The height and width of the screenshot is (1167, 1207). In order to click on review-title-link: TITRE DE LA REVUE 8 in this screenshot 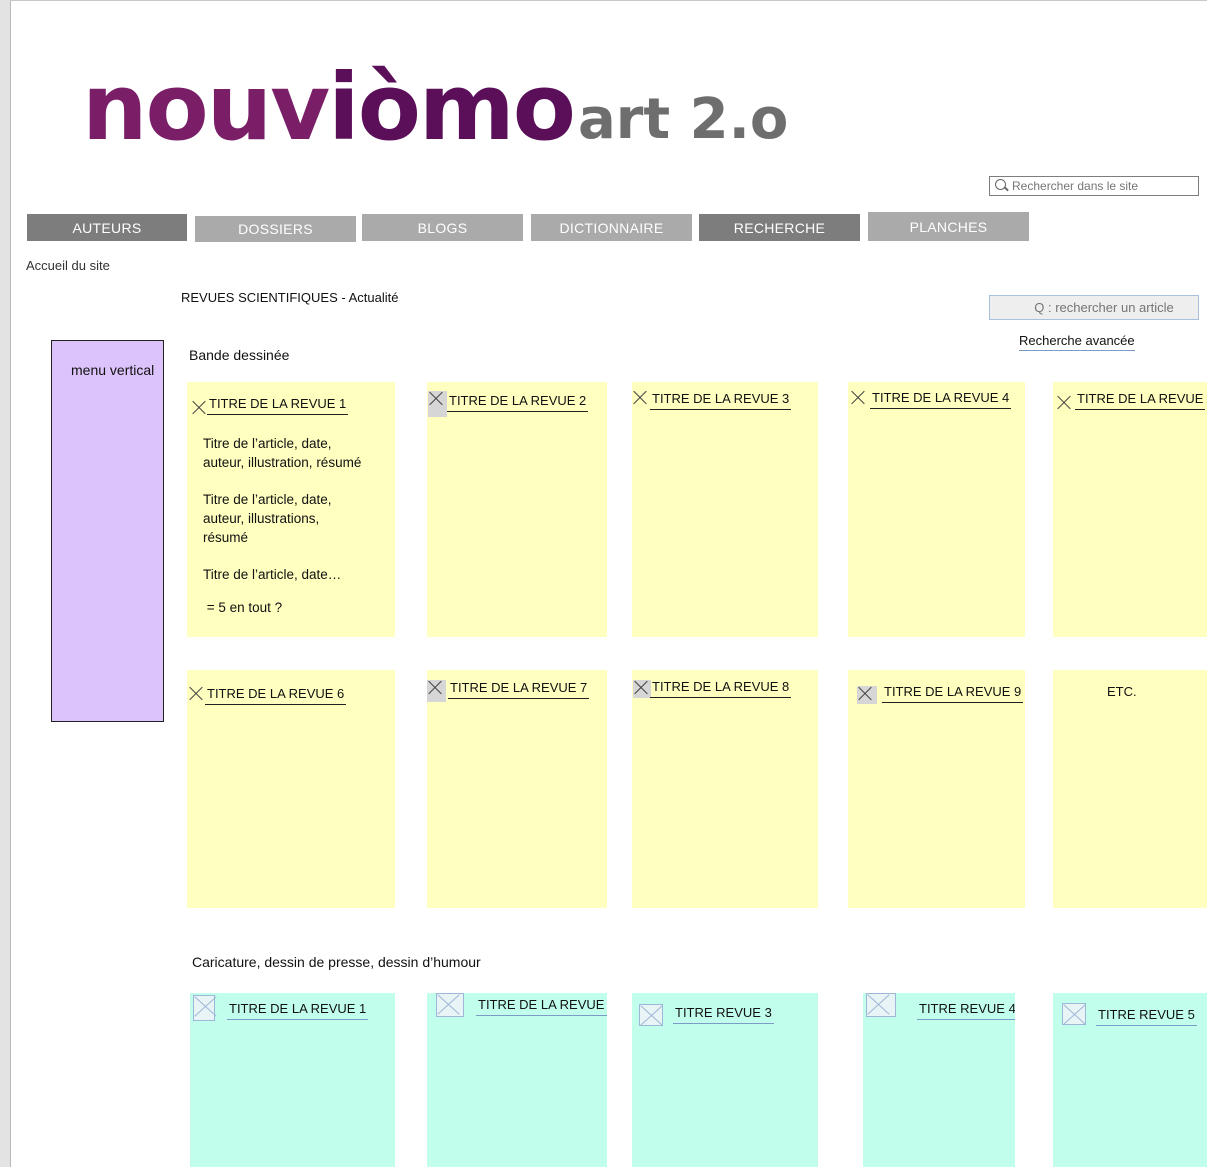, I will do `click(721, 688)`.